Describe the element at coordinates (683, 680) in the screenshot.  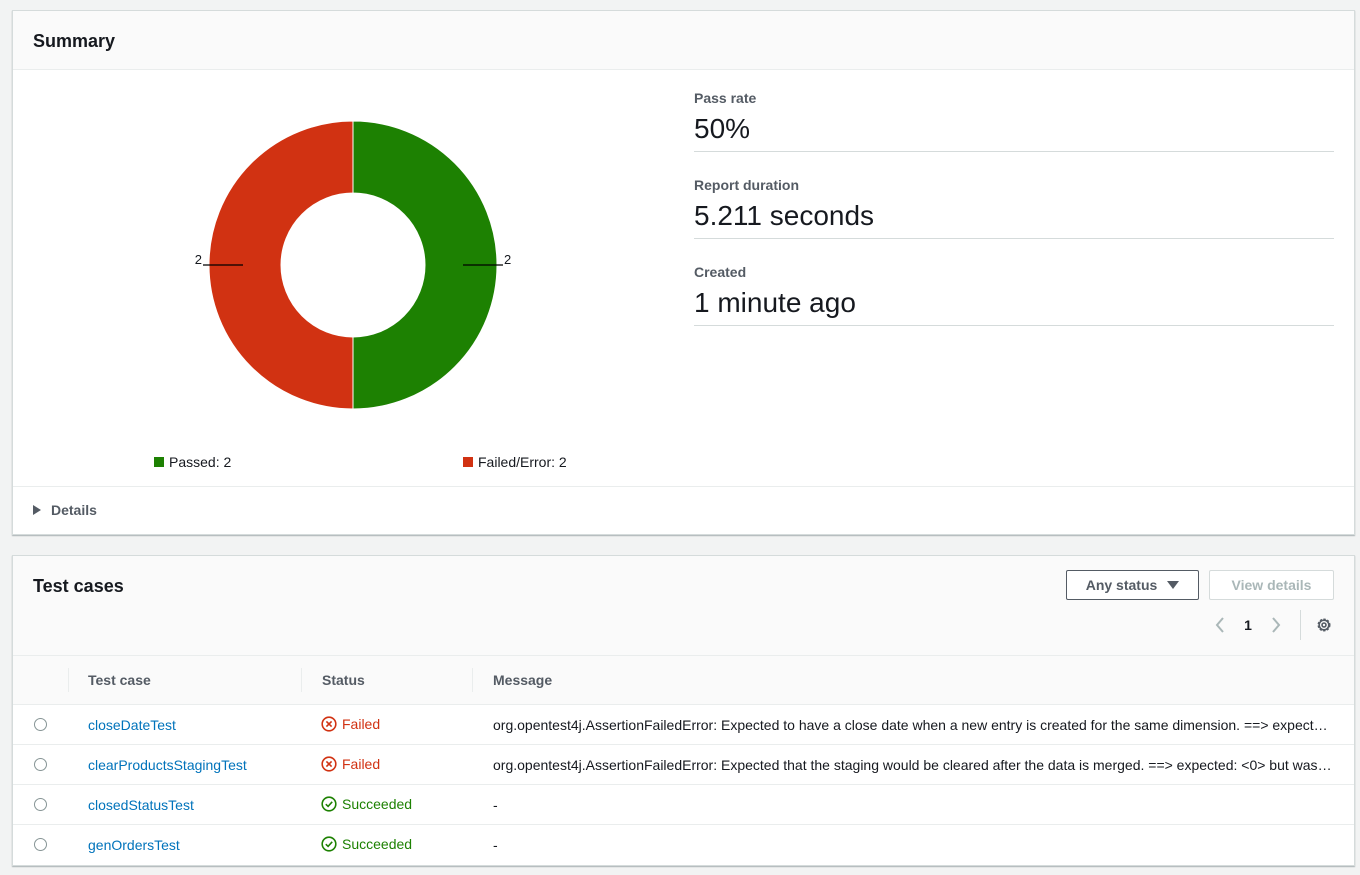
I see `table-header: Test case Status Message` at that location.